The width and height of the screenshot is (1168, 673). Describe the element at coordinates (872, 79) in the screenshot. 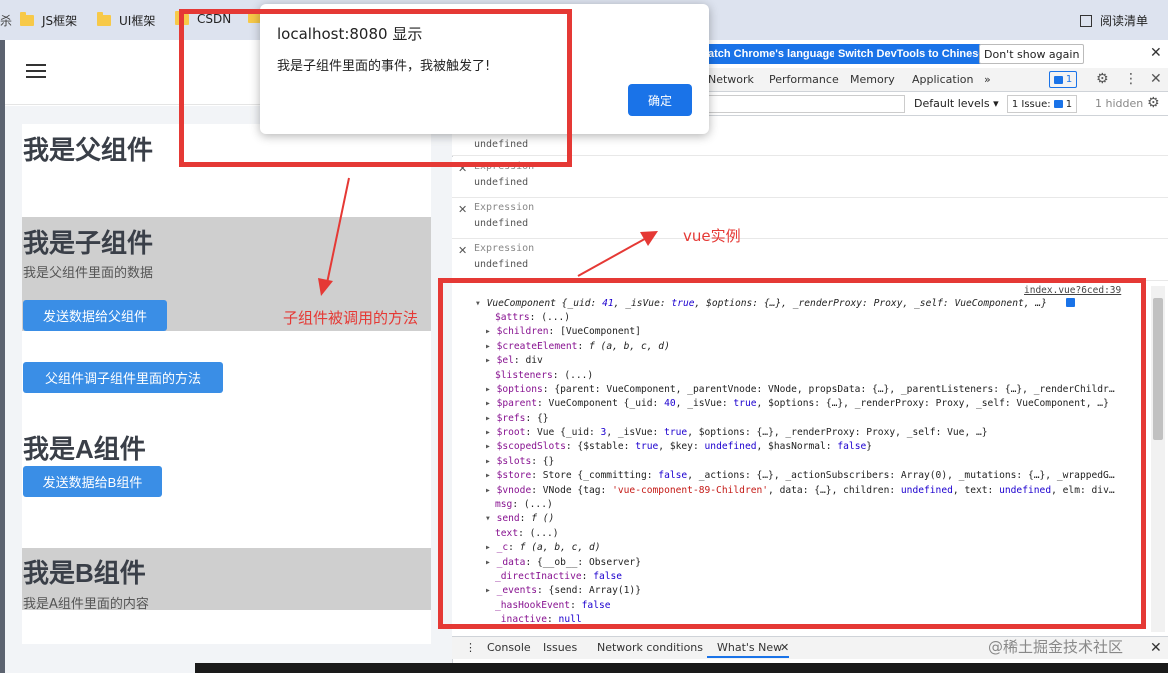

I see `tab-memory: Memory` at that location.